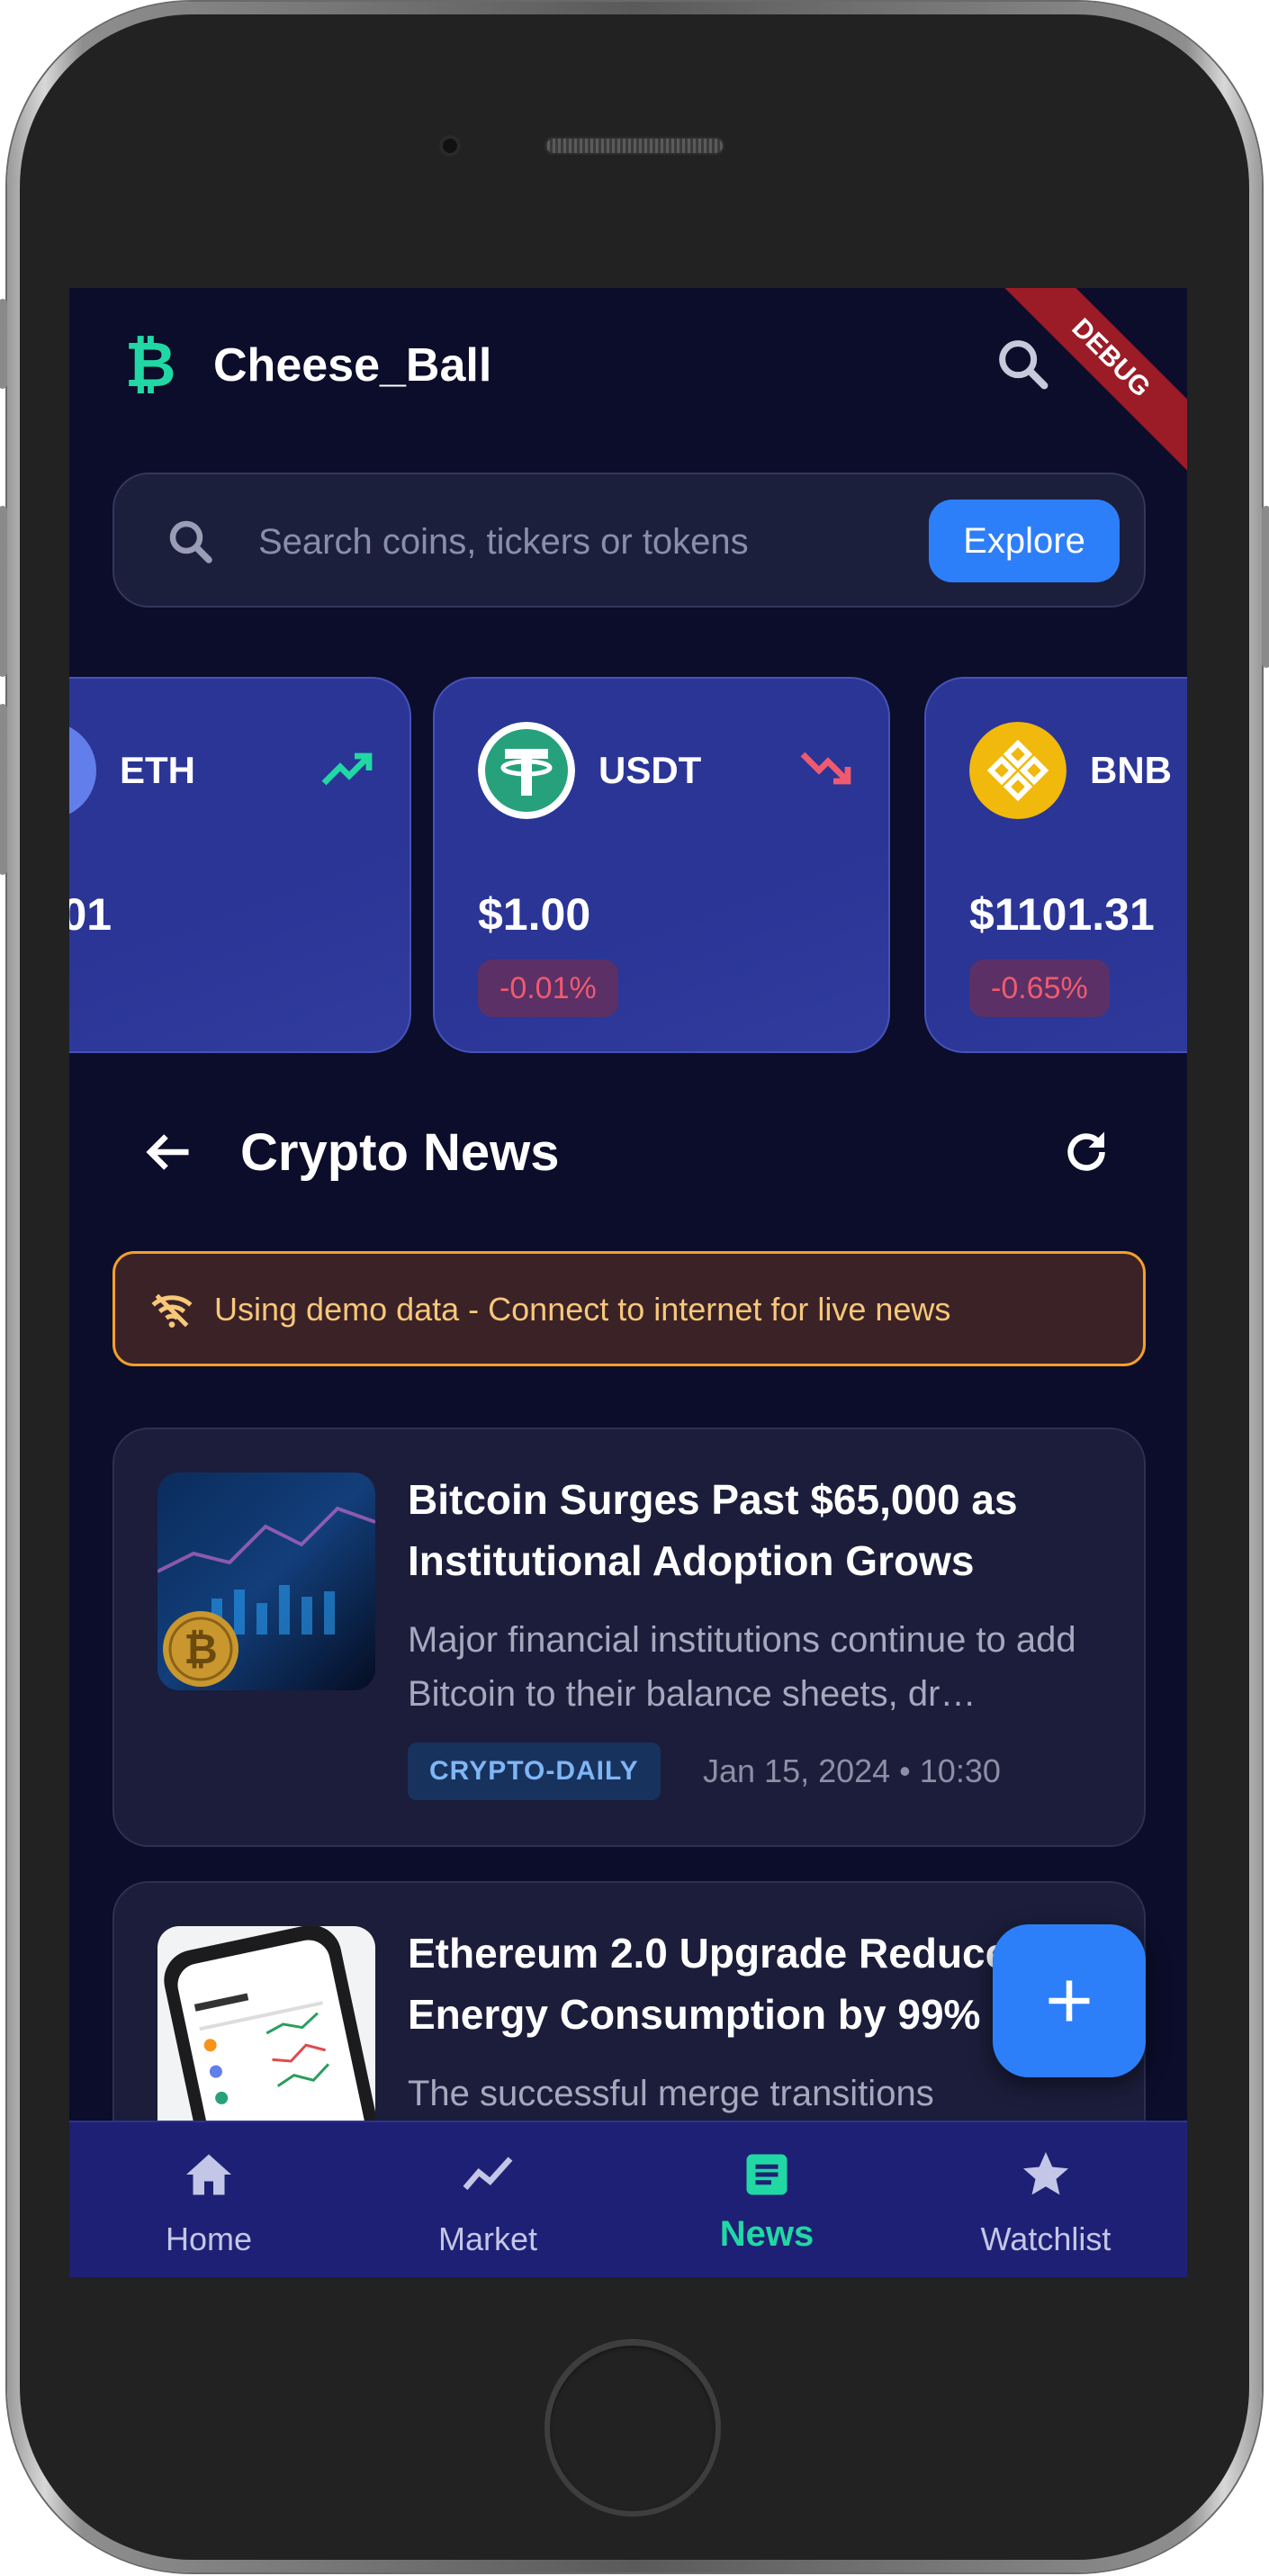  What do you see at coordinates (1086, 1152) in the screenshot?
I see `refresh-icon` at bounding box center [1086, 1152].